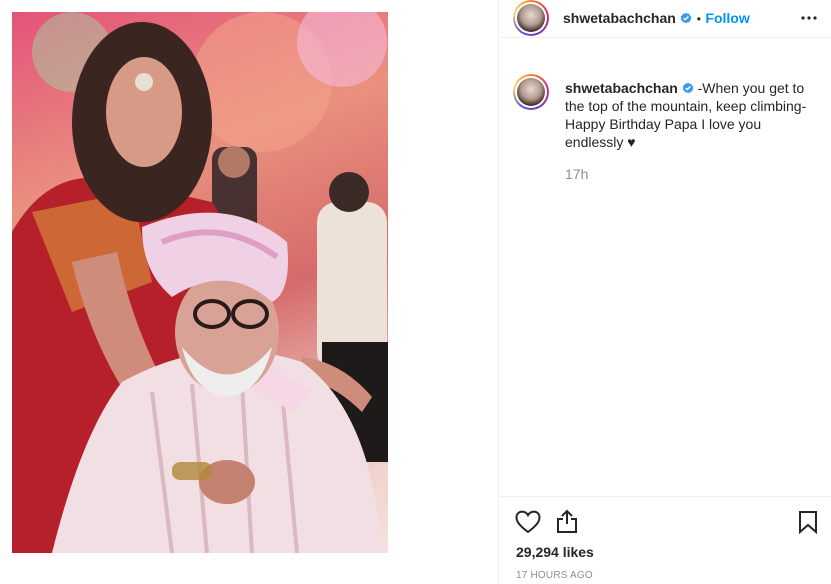 The image size is (831, 584). I want to click on caption-avatar, so click(531, 92).